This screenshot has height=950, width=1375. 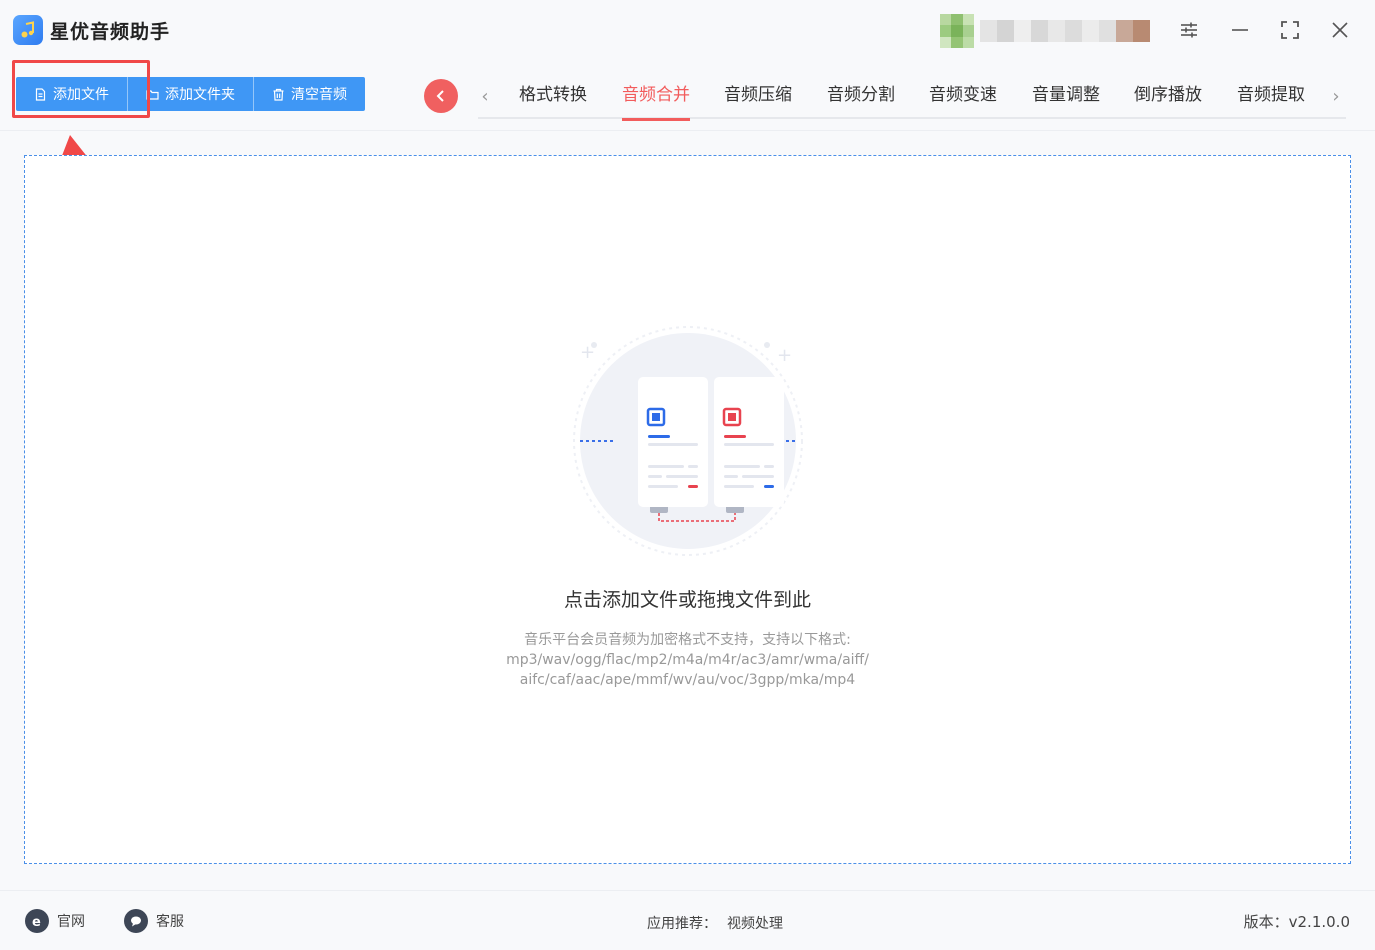 I want to click on support-label: 客服, so click(x=170, y=922).